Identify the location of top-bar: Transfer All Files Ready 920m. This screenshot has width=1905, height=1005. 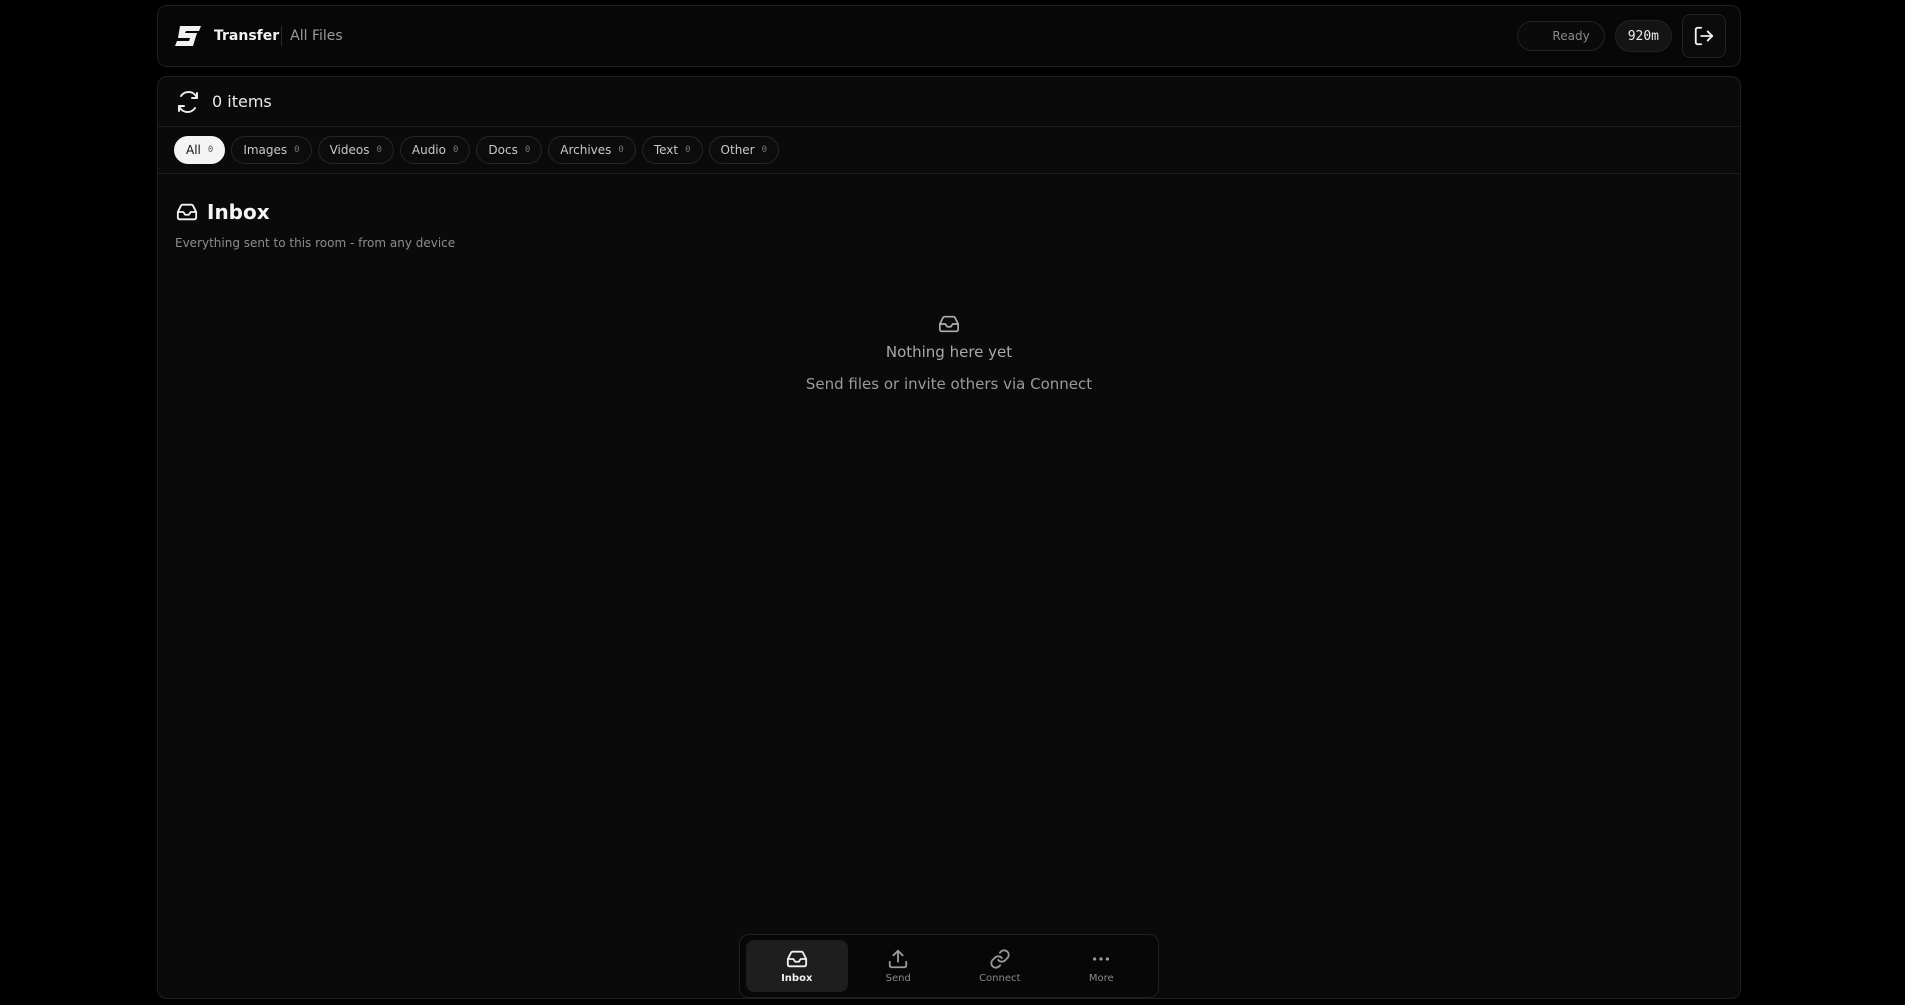
(949, 36).